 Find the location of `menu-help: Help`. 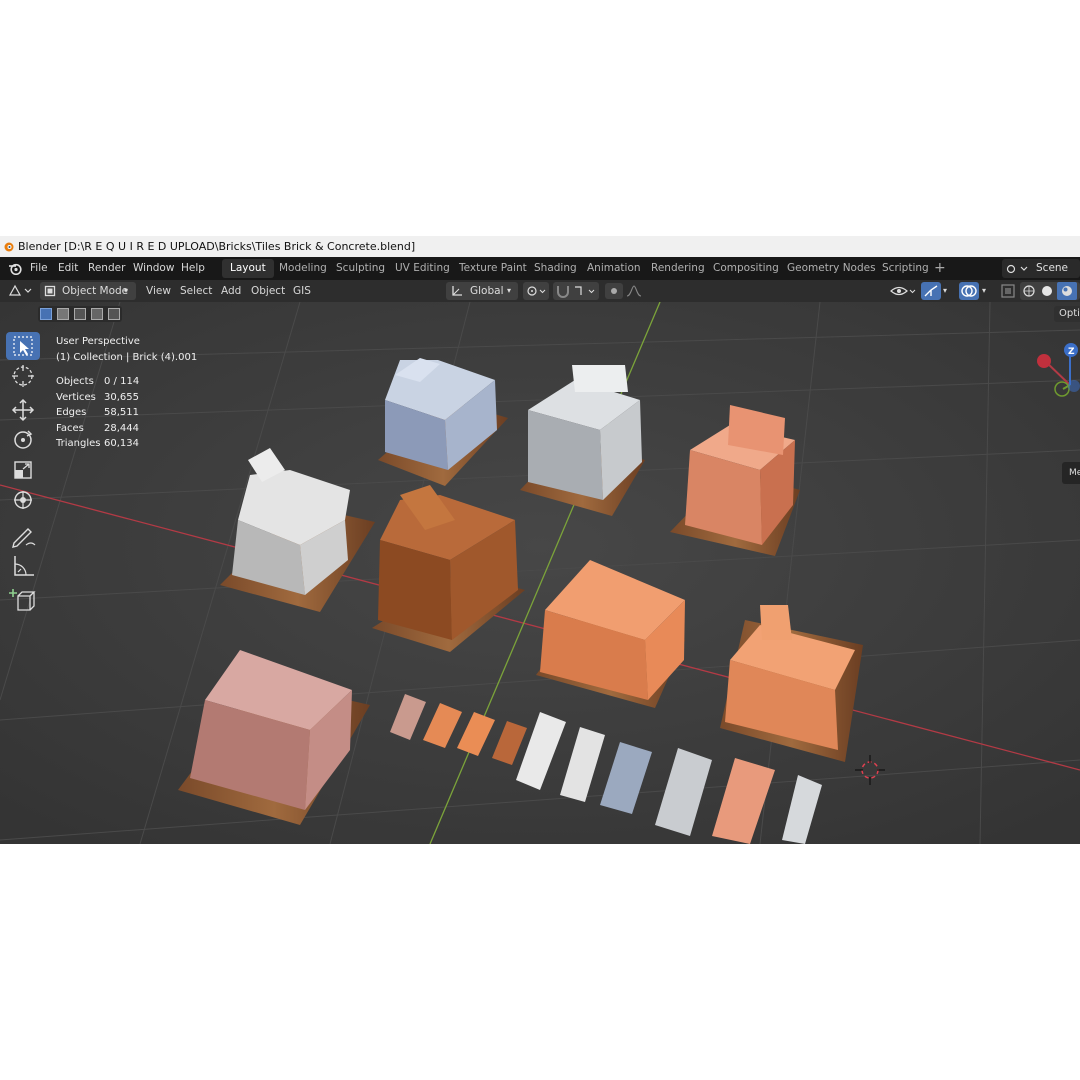

menu-help: Help is located at coordinates (193, 268).